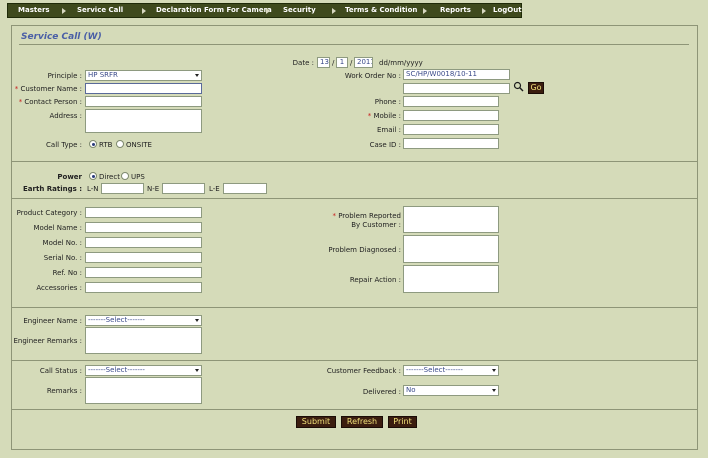 The width and height of the screenshot is (708, 458). Describe the element at coordinates (69, 177) in the screenshot. I see `power-label: Power` at that location.